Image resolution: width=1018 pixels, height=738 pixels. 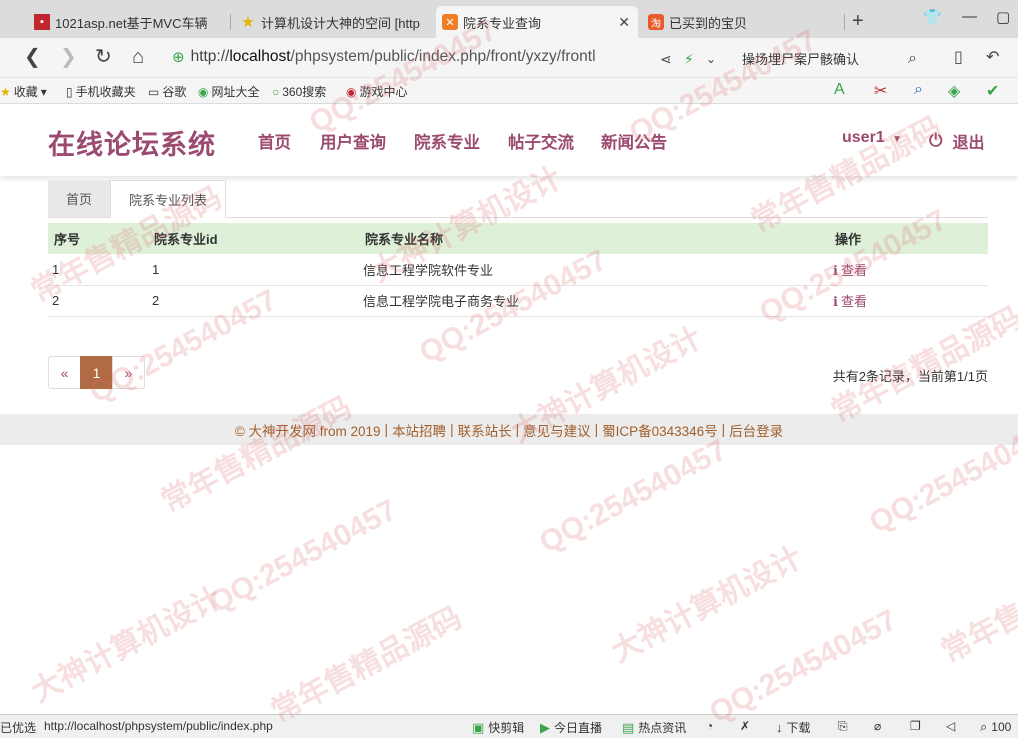 I want to click on window-icon: ❐, so click(x=915, y=726).